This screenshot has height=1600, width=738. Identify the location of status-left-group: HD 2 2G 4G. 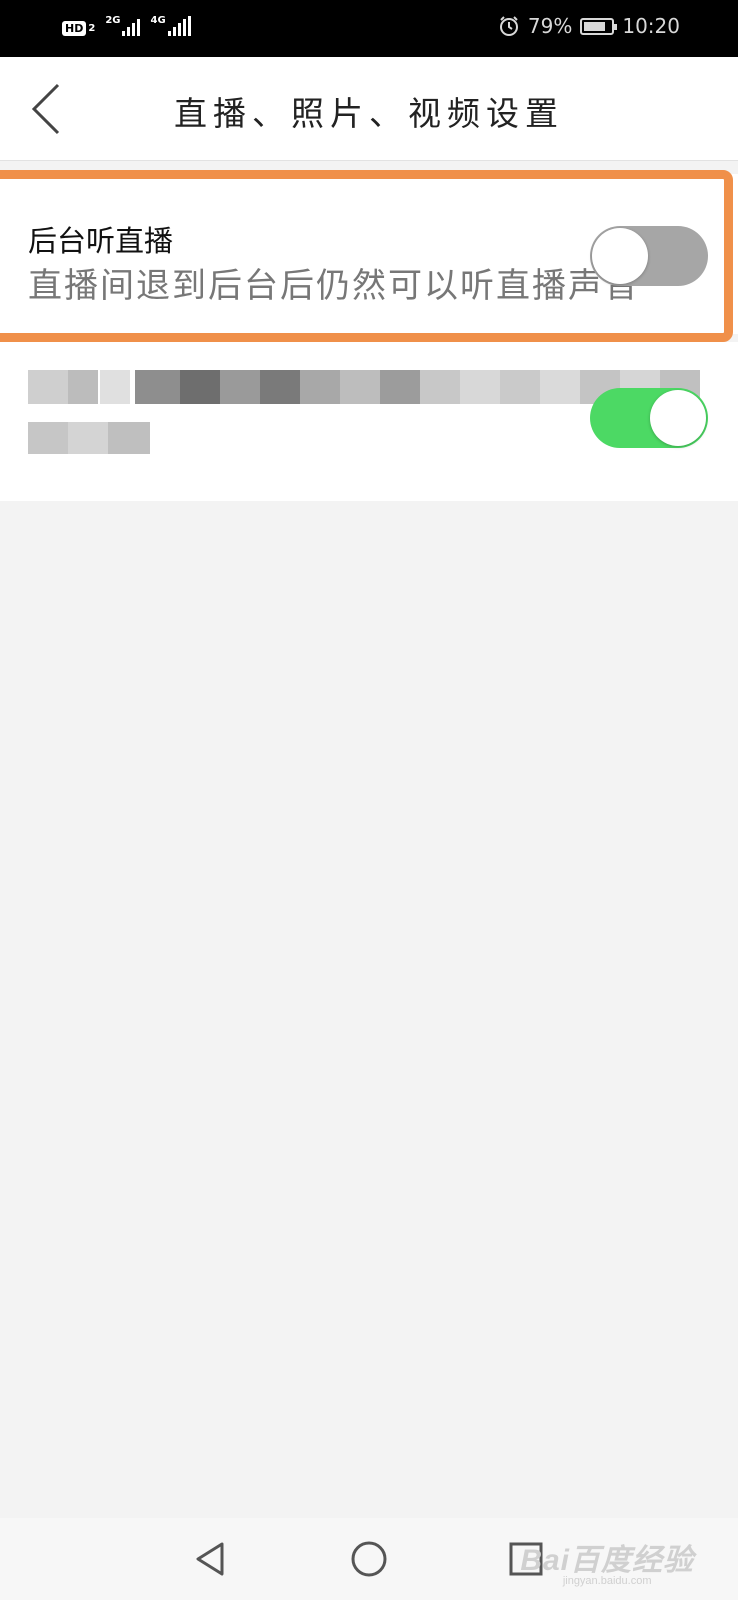
(126, 26).